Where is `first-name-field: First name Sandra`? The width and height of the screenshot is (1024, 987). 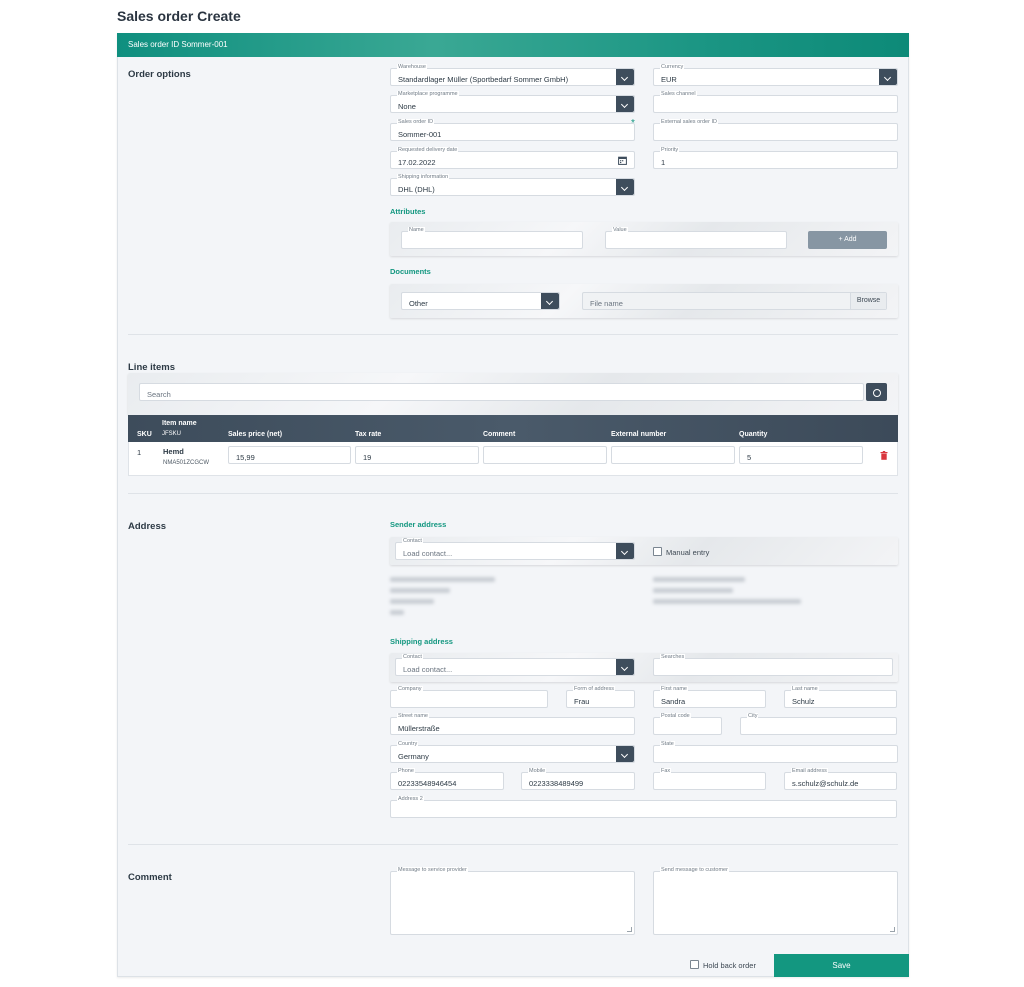
first-name-field: First name Sandra is located at coordinates (709, 697).